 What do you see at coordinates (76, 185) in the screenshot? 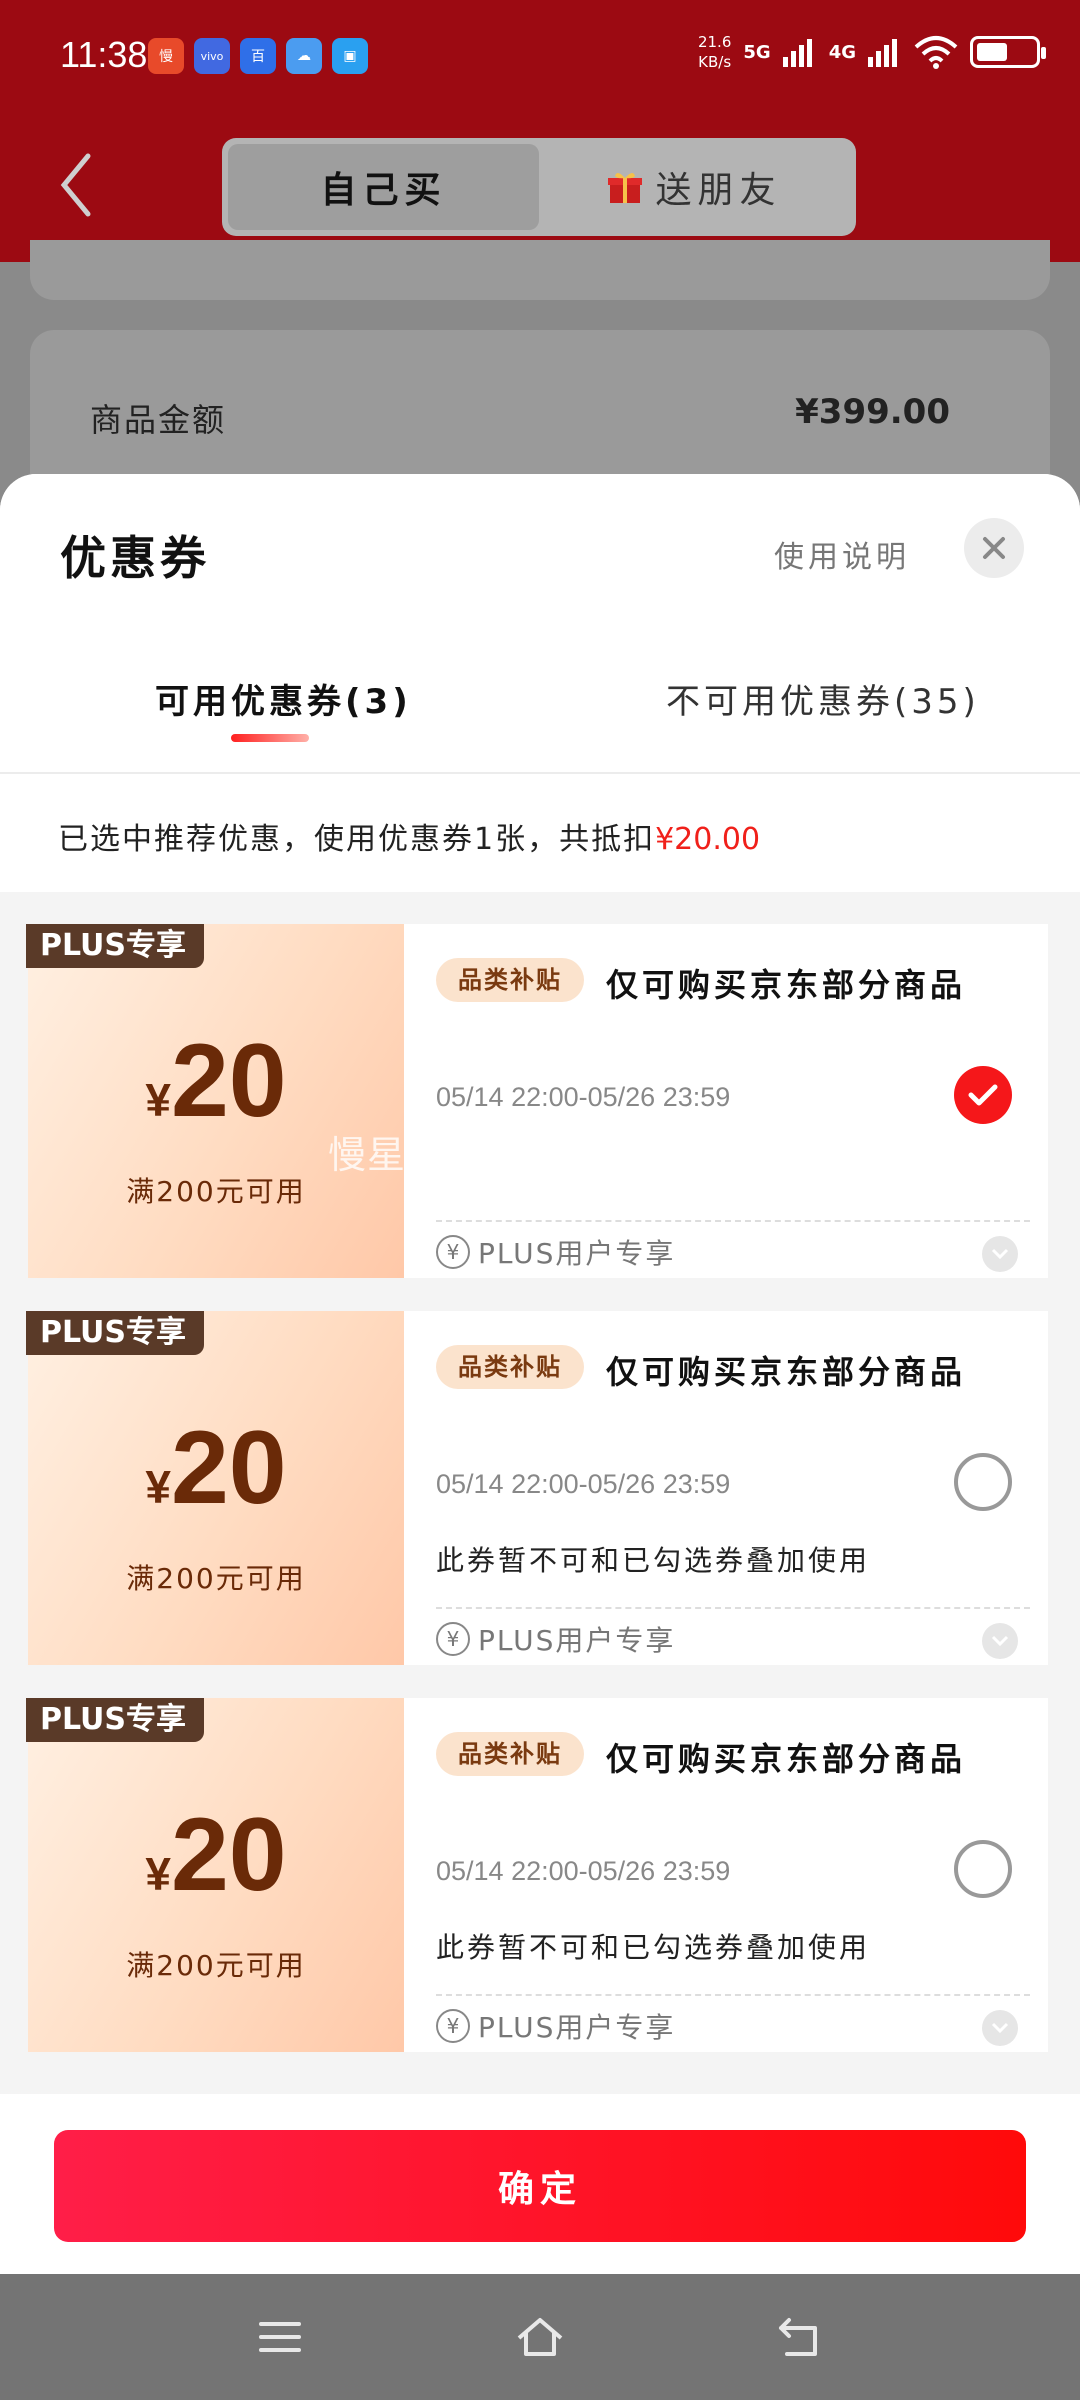
I see `back-chevron-left-icon` at bounding box center [76, 185].